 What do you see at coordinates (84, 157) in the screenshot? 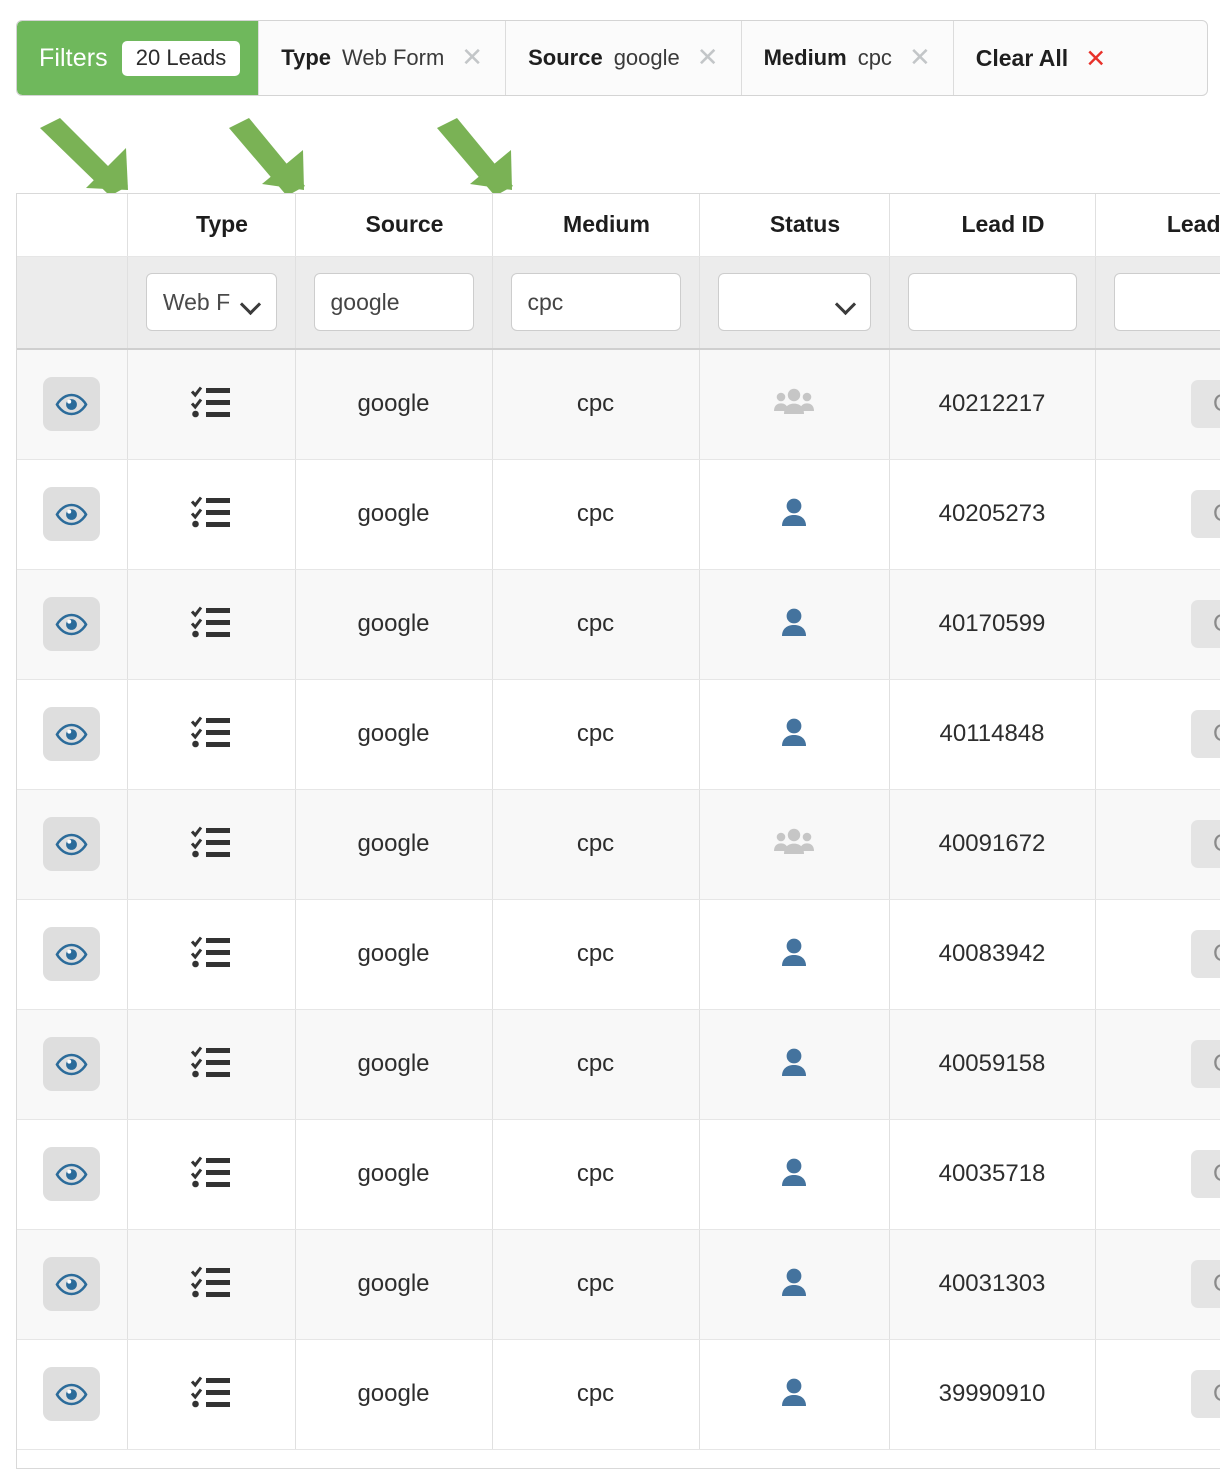
I see `arrow-to-type-column` at bounding box center [84, 157].